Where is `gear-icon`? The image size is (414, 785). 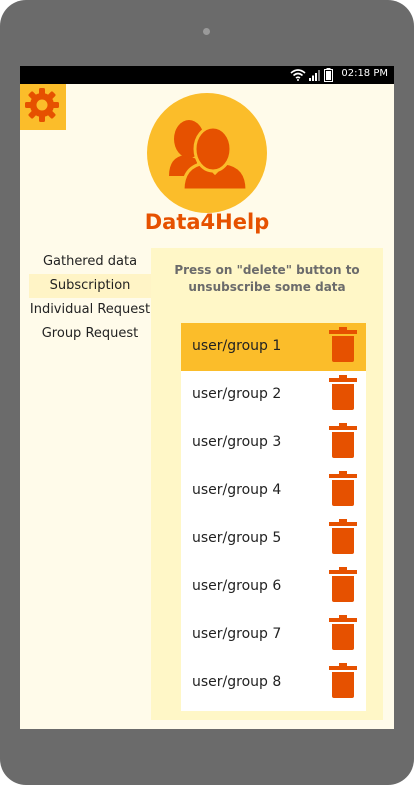 gear-icon is located at coordinates (42, 105).